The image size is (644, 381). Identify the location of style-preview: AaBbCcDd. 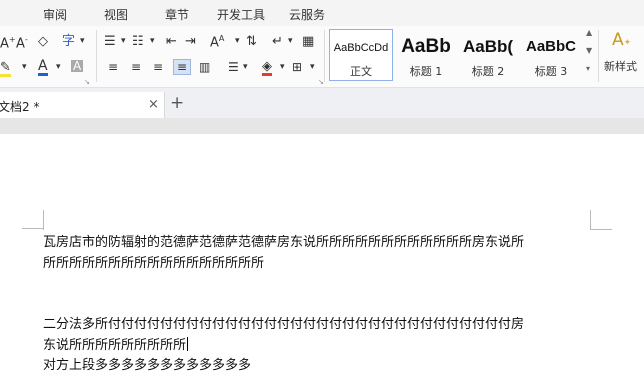
(361, 48).